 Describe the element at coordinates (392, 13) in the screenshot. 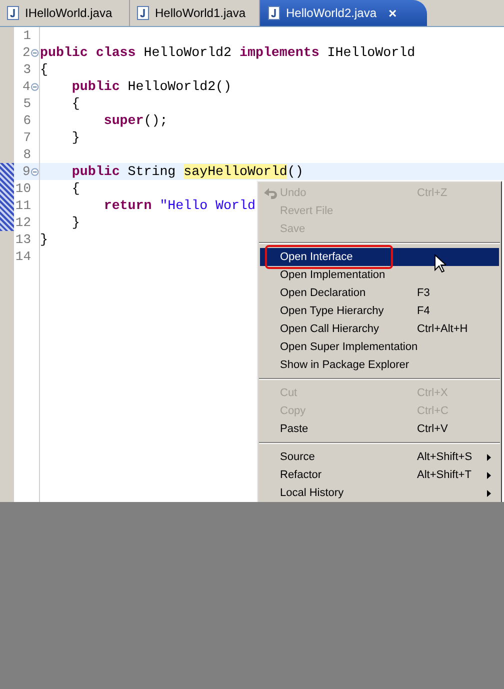

I see `close-icon: ×` at that location.